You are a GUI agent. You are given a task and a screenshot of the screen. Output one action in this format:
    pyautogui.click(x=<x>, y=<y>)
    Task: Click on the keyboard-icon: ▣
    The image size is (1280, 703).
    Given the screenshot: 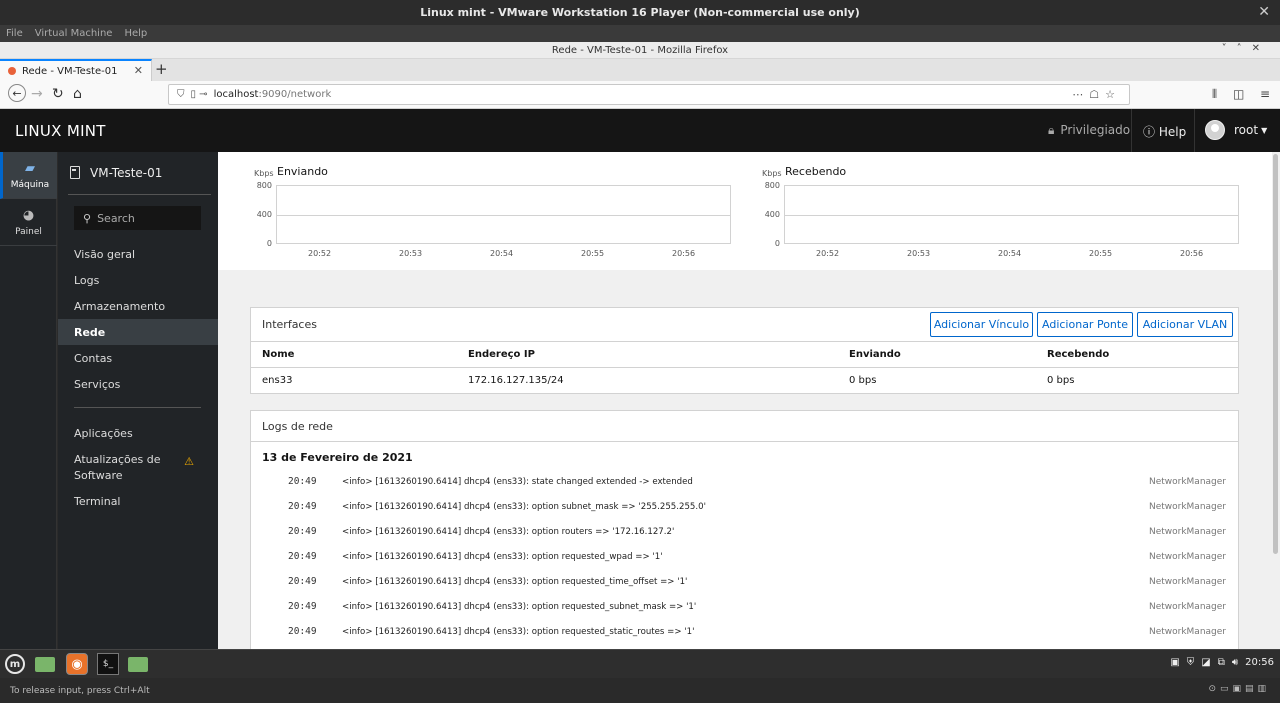 What is the action you would take?
    pyautogui.click(x=1174, y=662)
    